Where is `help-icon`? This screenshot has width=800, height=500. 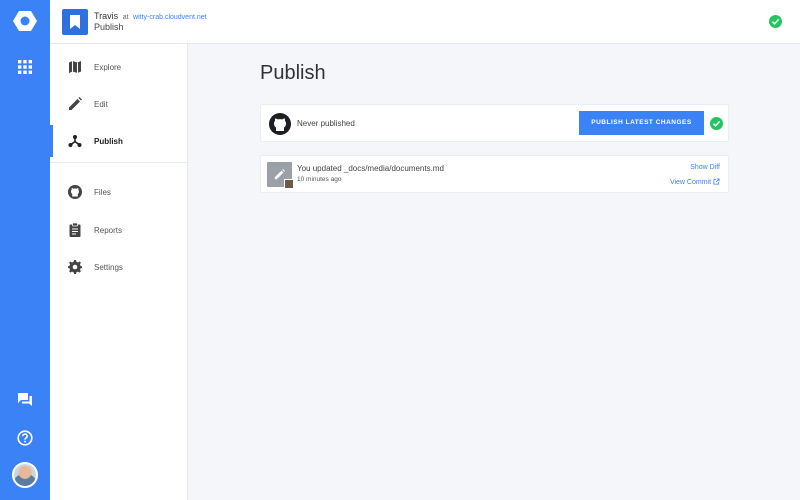
help-icon is located at coordinates (25, 438).